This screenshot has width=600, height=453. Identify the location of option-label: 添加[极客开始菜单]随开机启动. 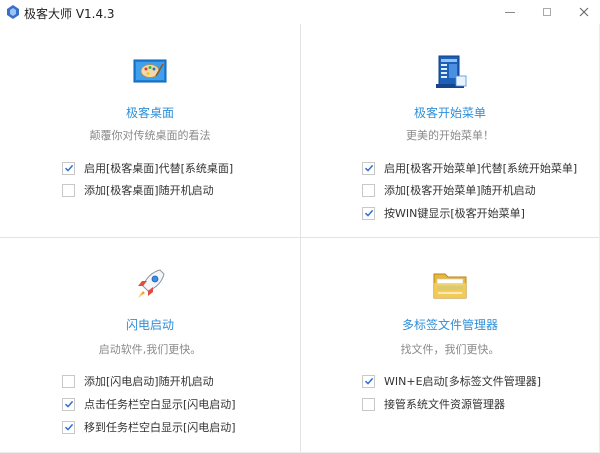
(460, 190).